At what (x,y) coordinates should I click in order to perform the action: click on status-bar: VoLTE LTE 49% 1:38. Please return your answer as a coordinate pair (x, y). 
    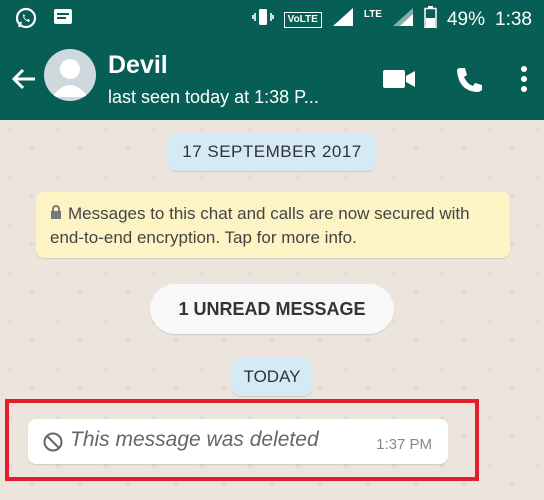
    Looking at the image, I should click on (272, 18).